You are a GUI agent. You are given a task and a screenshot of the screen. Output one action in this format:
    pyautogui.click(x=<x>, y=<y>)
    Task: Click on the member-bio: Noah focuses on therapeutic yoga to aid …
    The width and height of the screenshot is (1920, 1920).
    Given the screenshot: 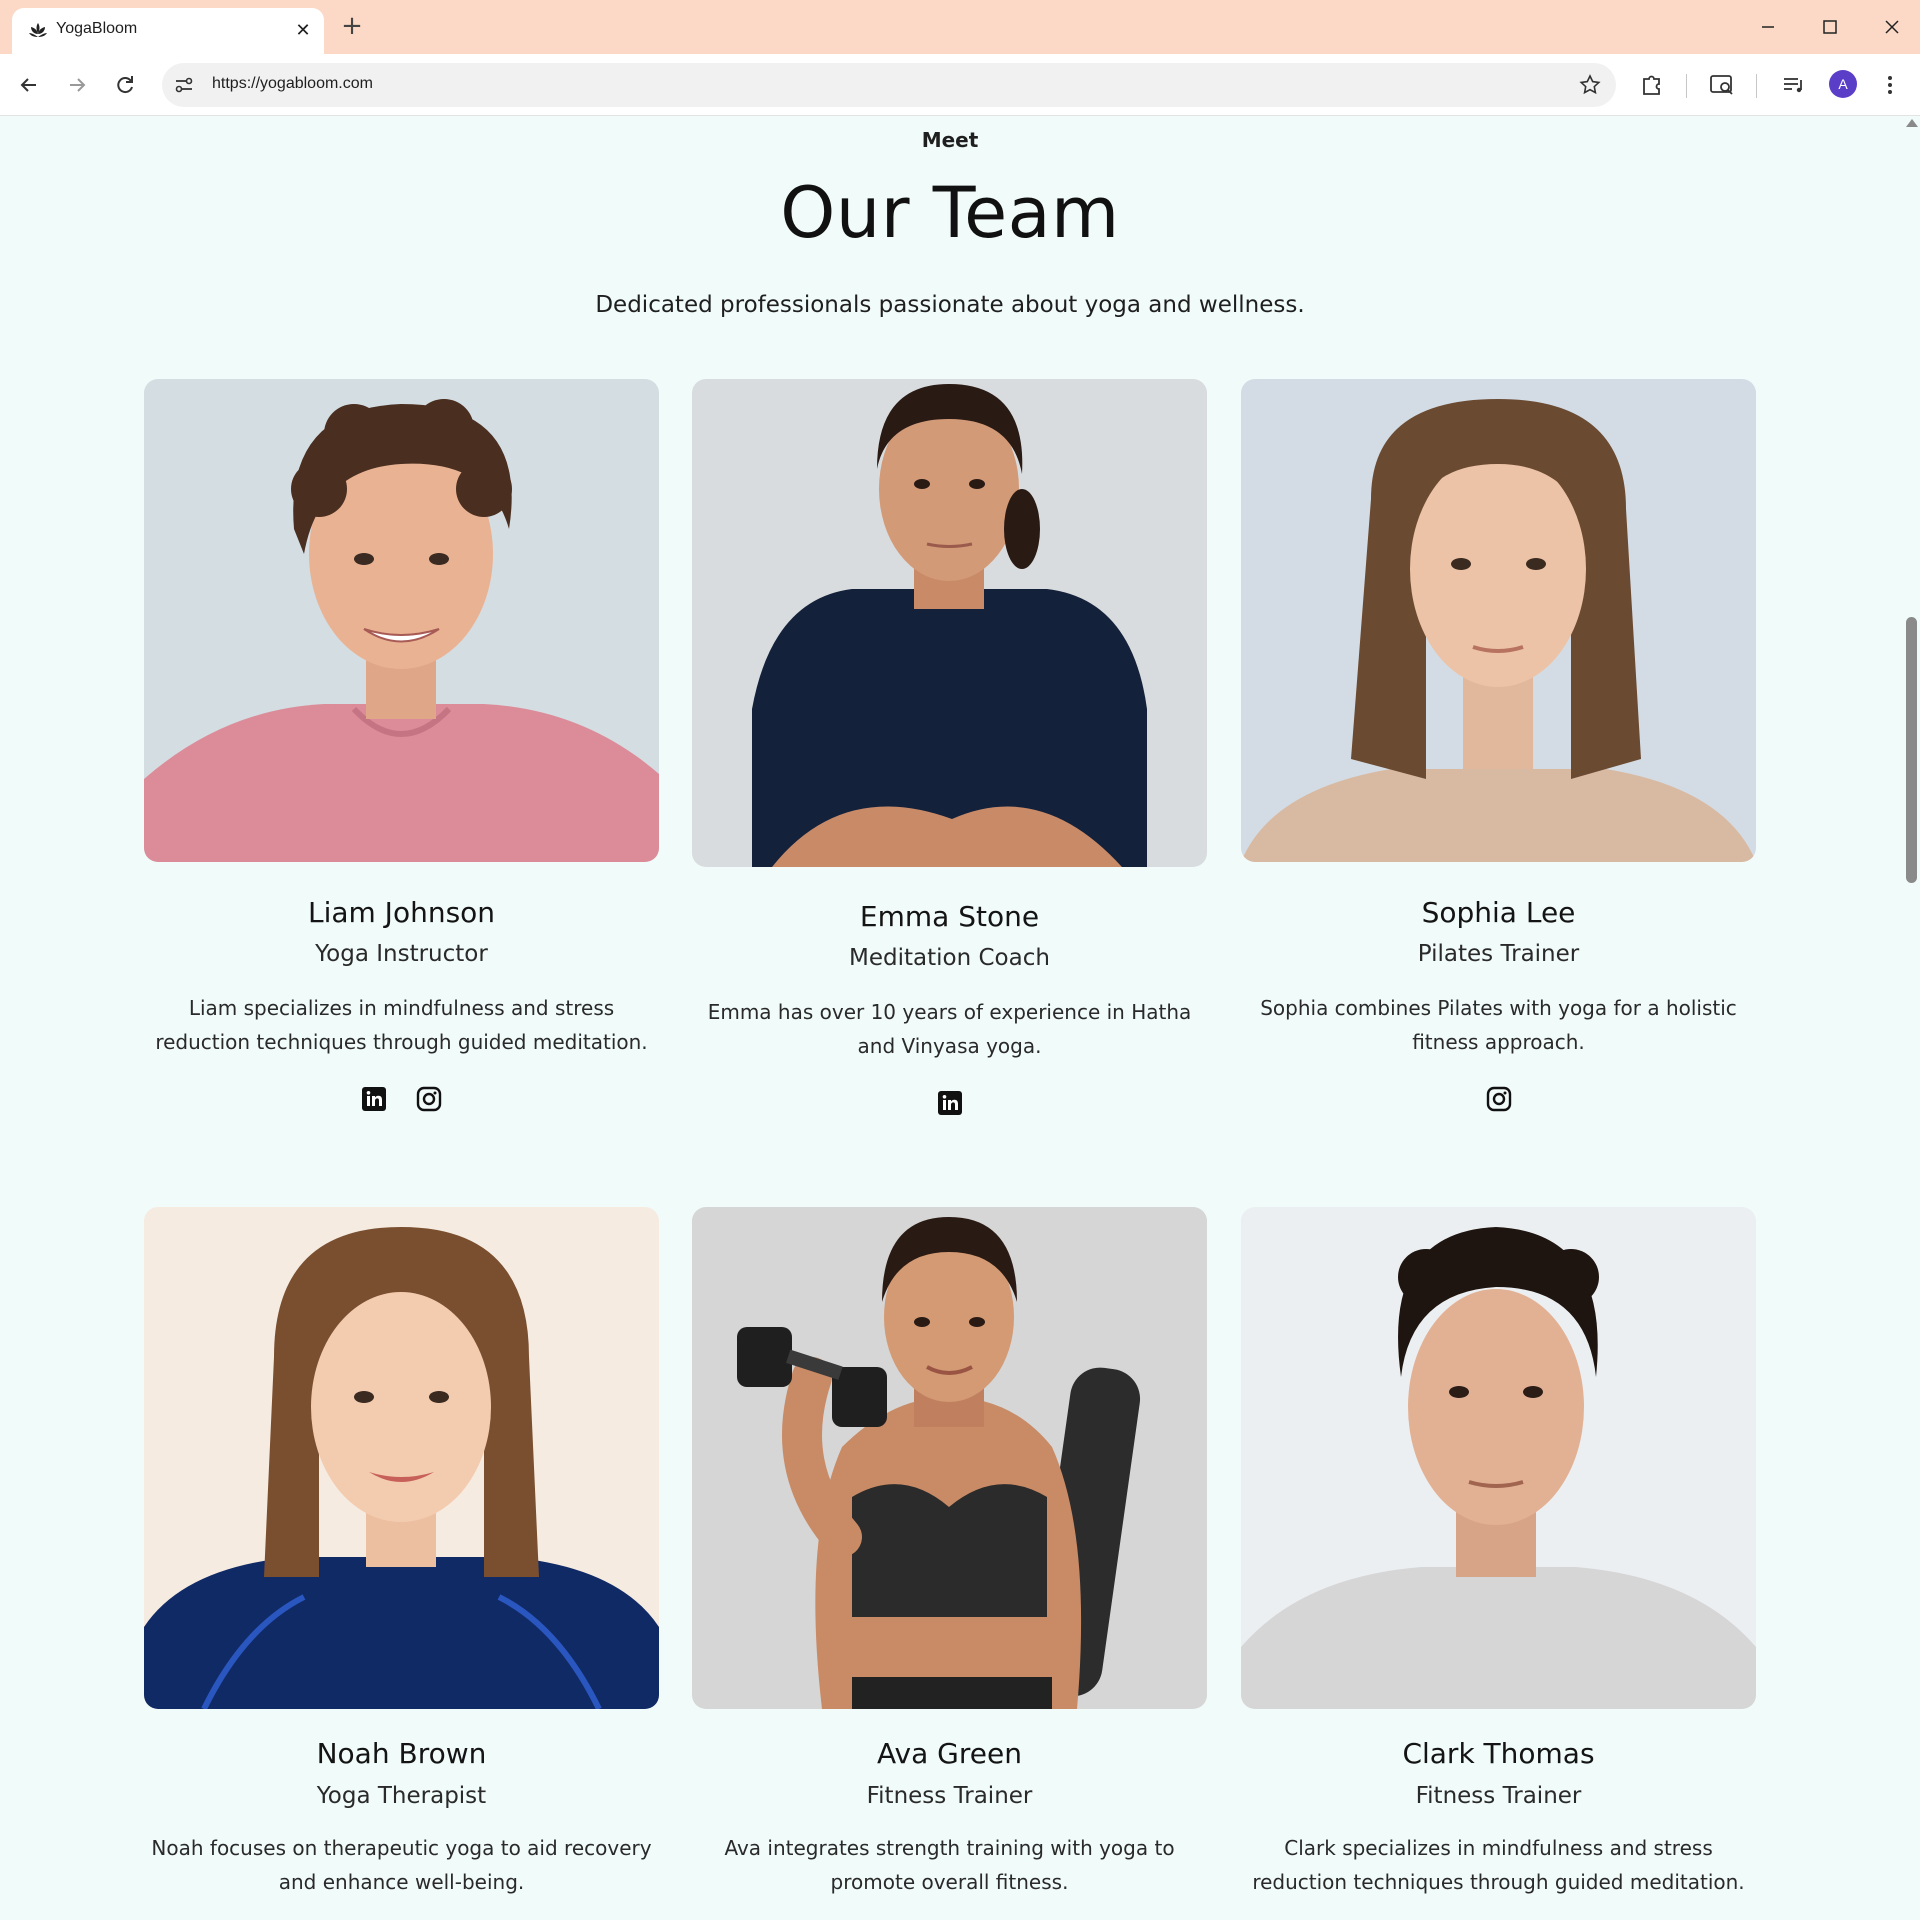 What is the action you would take?
    pyautogui.click(x=401, y=1865)
    